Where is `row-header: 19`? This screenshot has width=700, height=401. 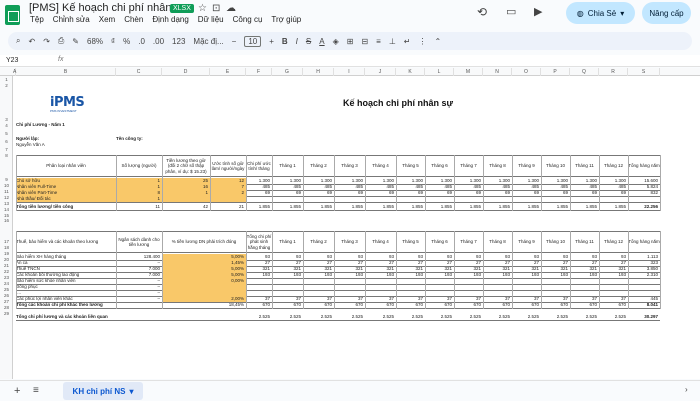 row-header: 19 is located at coordinates (6, 253).